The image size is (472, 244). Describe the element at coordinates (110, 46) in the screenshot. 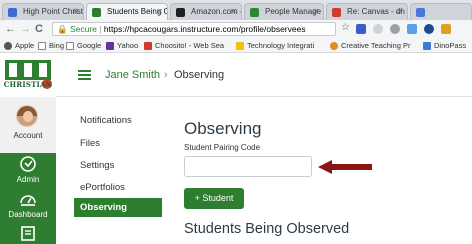

I see `yahoo-icon` at that location.